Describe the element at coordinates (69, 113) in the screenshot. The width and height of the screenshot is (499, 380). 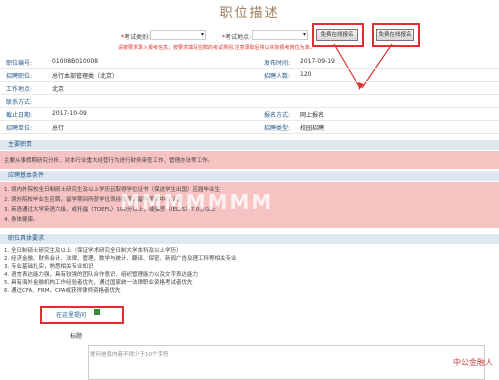
I see `value: 2017-10-09` at that location.